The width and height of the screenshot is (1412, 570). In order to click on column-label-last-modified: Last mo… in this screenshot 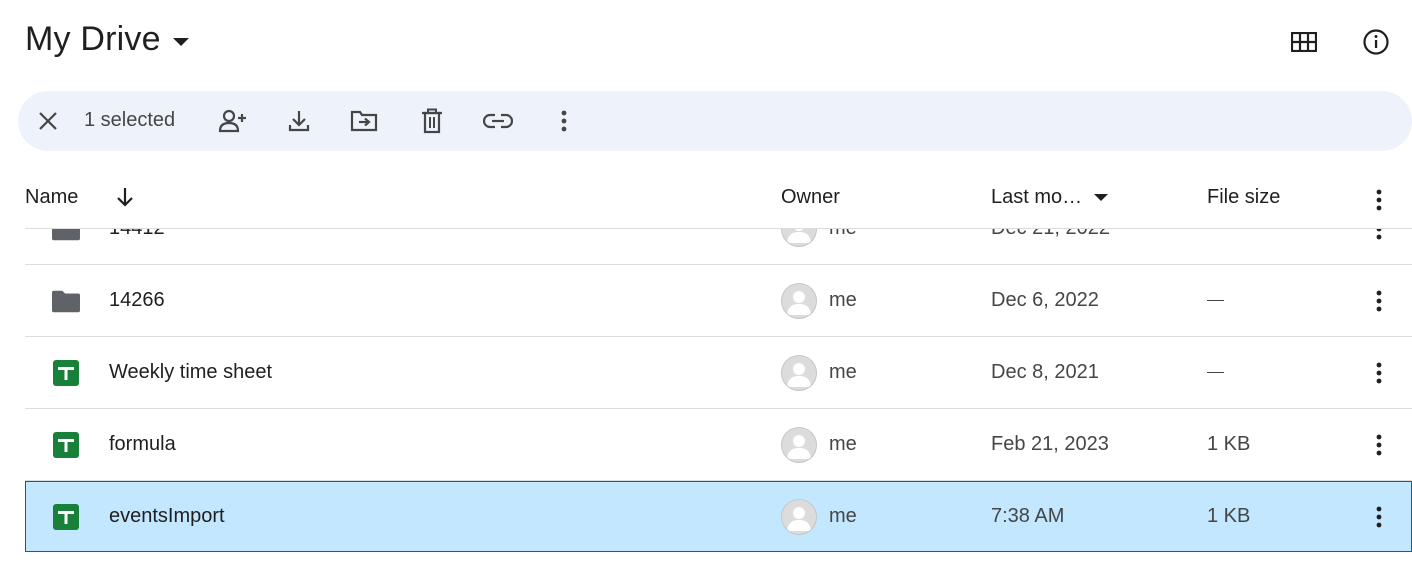, I will do `click(1037, 197)`.